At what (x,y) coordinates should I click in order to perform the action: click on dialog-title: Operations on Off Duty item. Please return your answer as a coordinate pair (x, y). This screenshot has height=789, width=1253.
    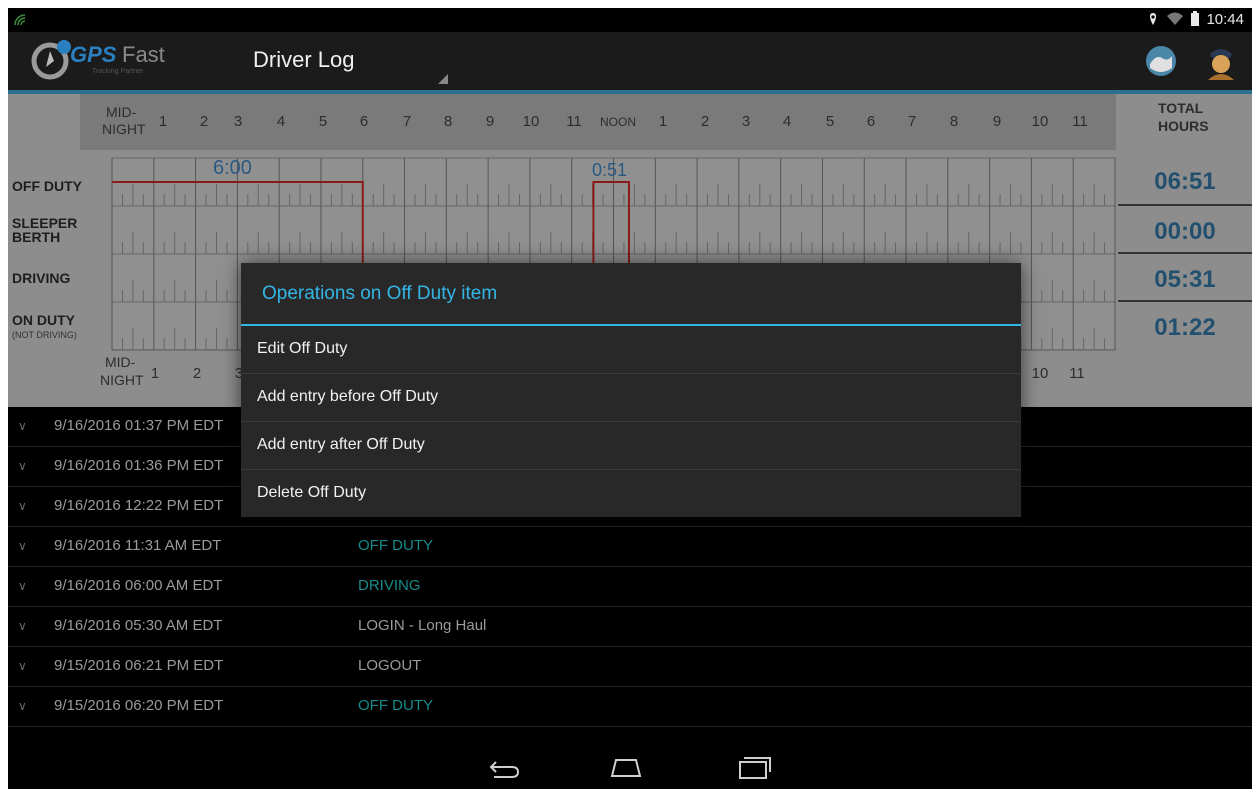
    Looking at the image, I should click on (380, 293).